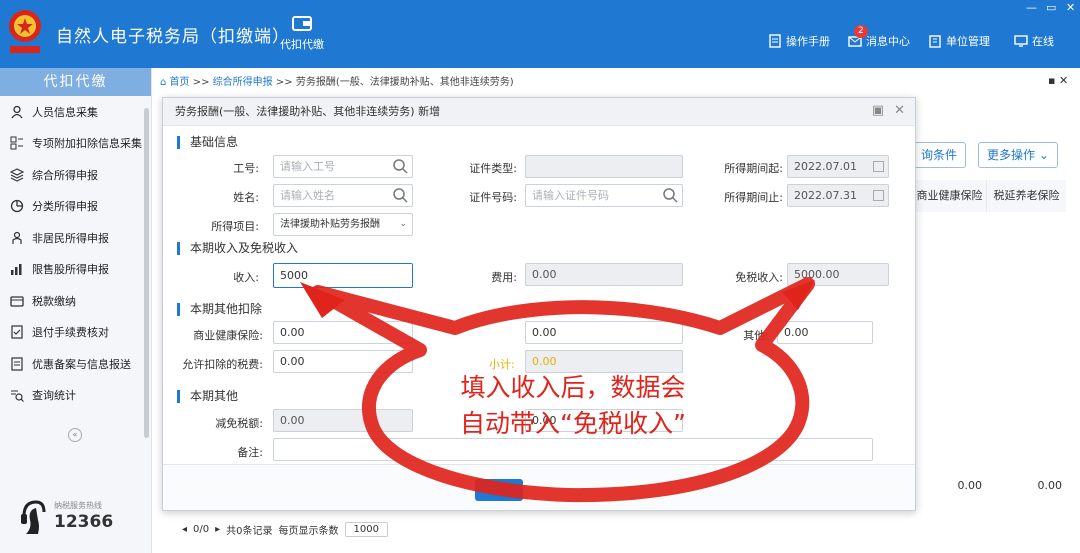  I want to click on online-status: 在线, so click(1034, 41).